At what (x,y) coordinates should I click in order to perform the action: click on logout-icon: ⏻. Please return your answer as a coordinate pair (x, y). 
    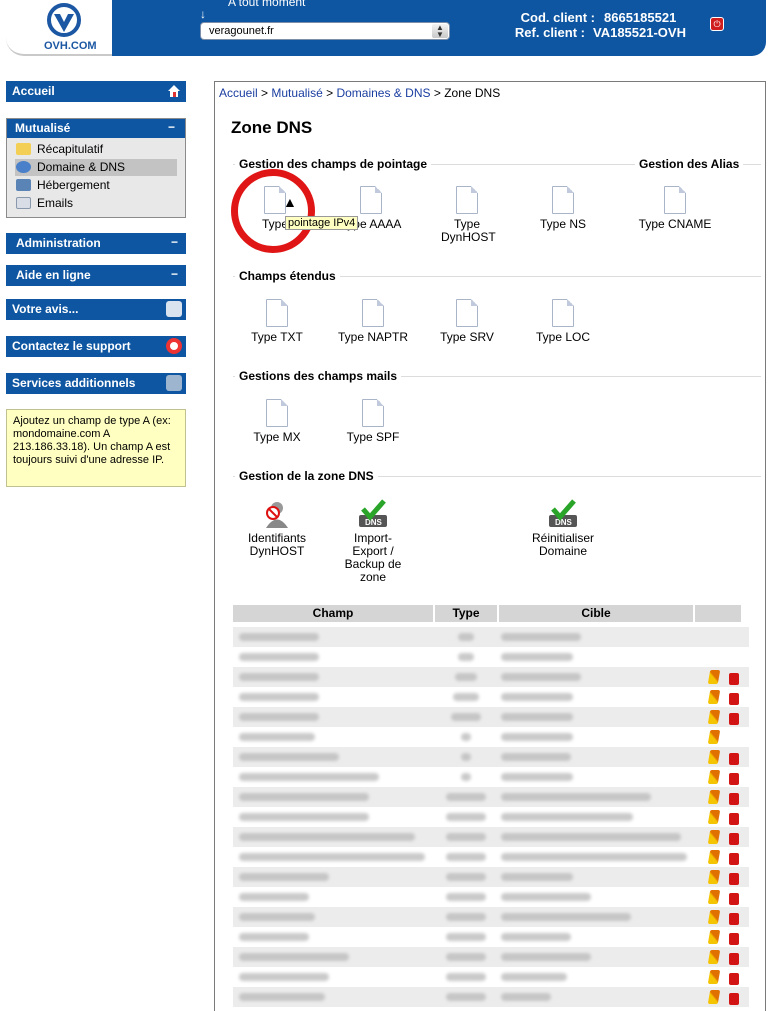
    Looking at the image, I should click on (717, 24).